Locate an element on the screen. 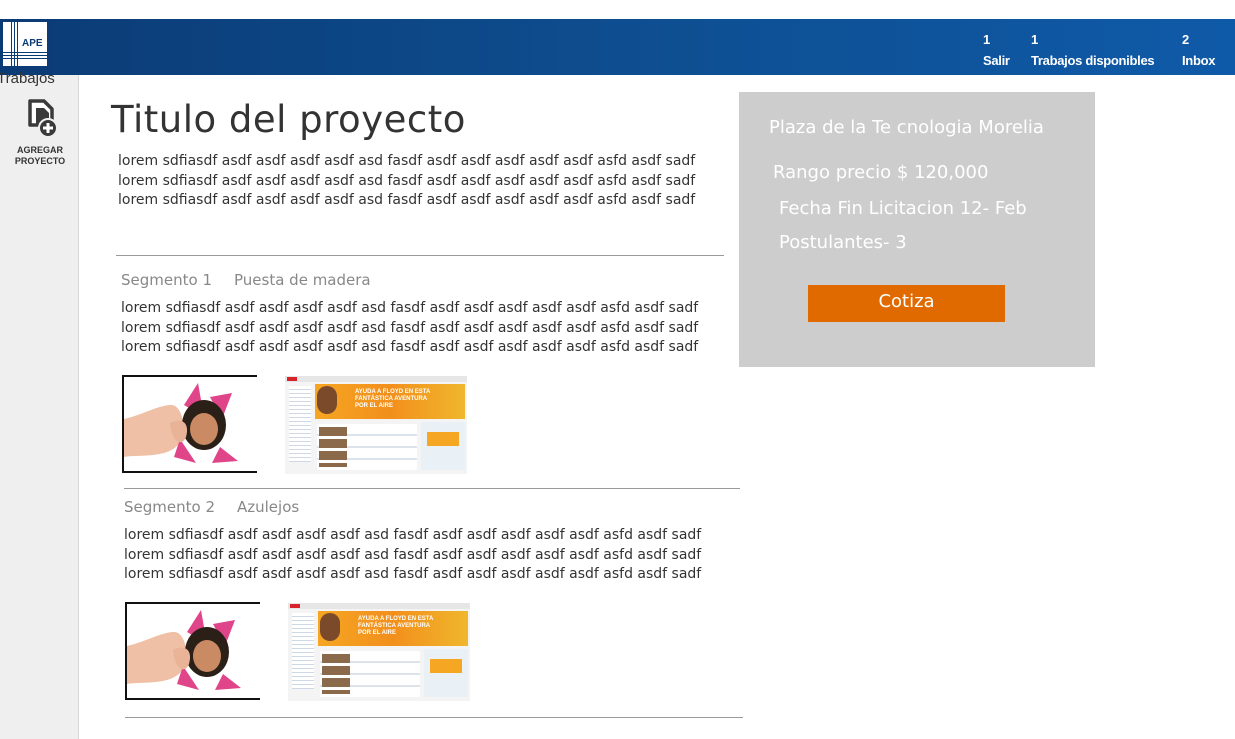 Image resolution: width=1235 pixels, height=739 pixels. nav-salir: 1 Salir is located at coordinates (996, 50).